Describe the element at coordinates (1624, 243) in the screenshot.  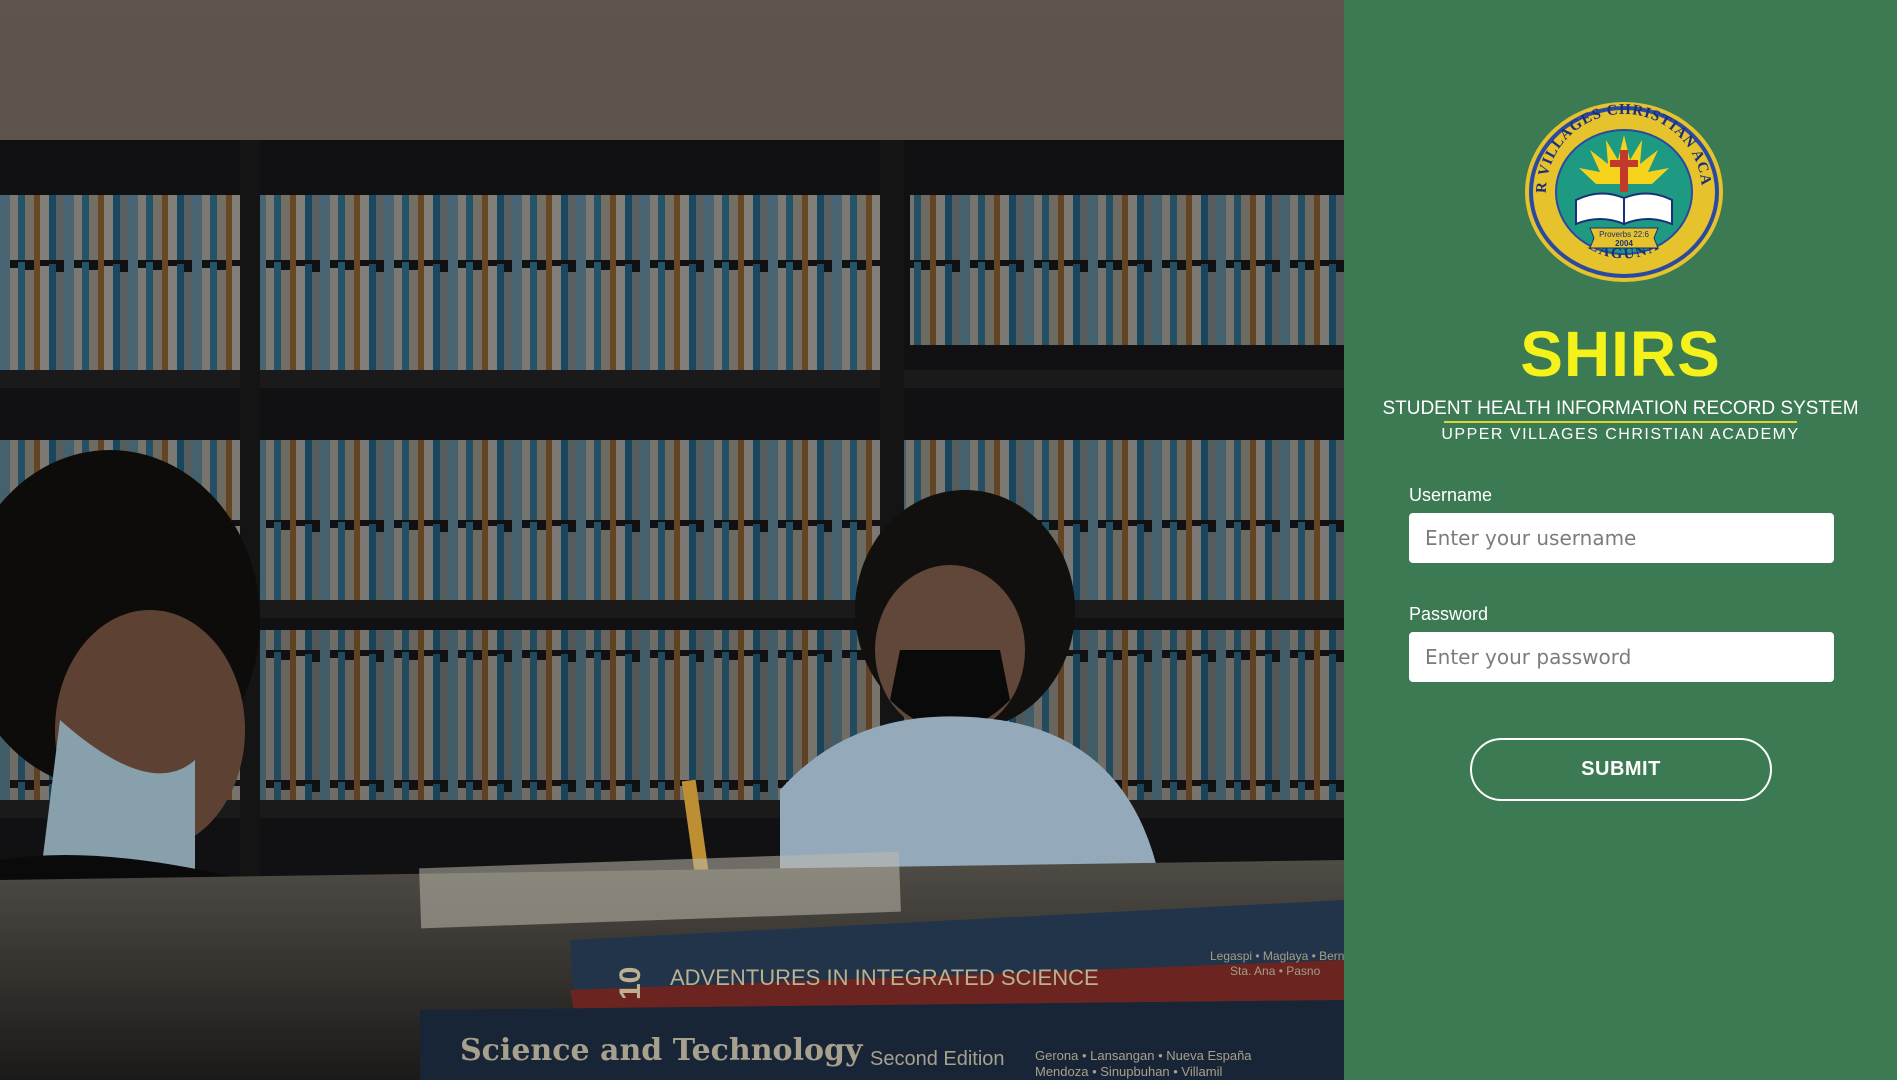
I see `seal-year-text: 2004` at that location.